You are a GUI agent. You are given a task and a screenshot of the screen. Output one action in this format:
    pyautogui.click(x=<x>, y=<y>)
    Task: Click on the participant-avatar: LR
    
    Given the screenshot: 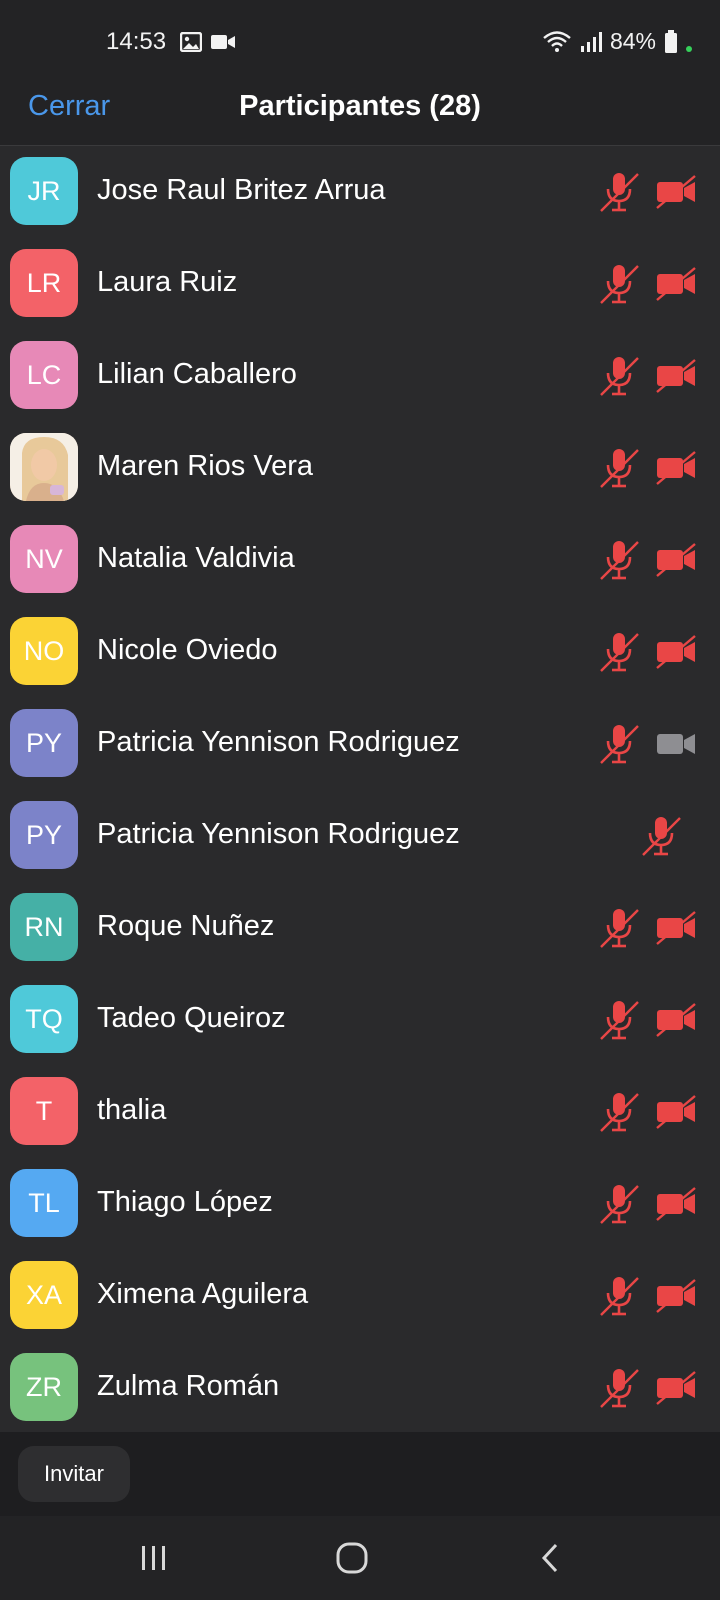 What is the action you would take?
    pyautogui.click(x=44, y=283)
    